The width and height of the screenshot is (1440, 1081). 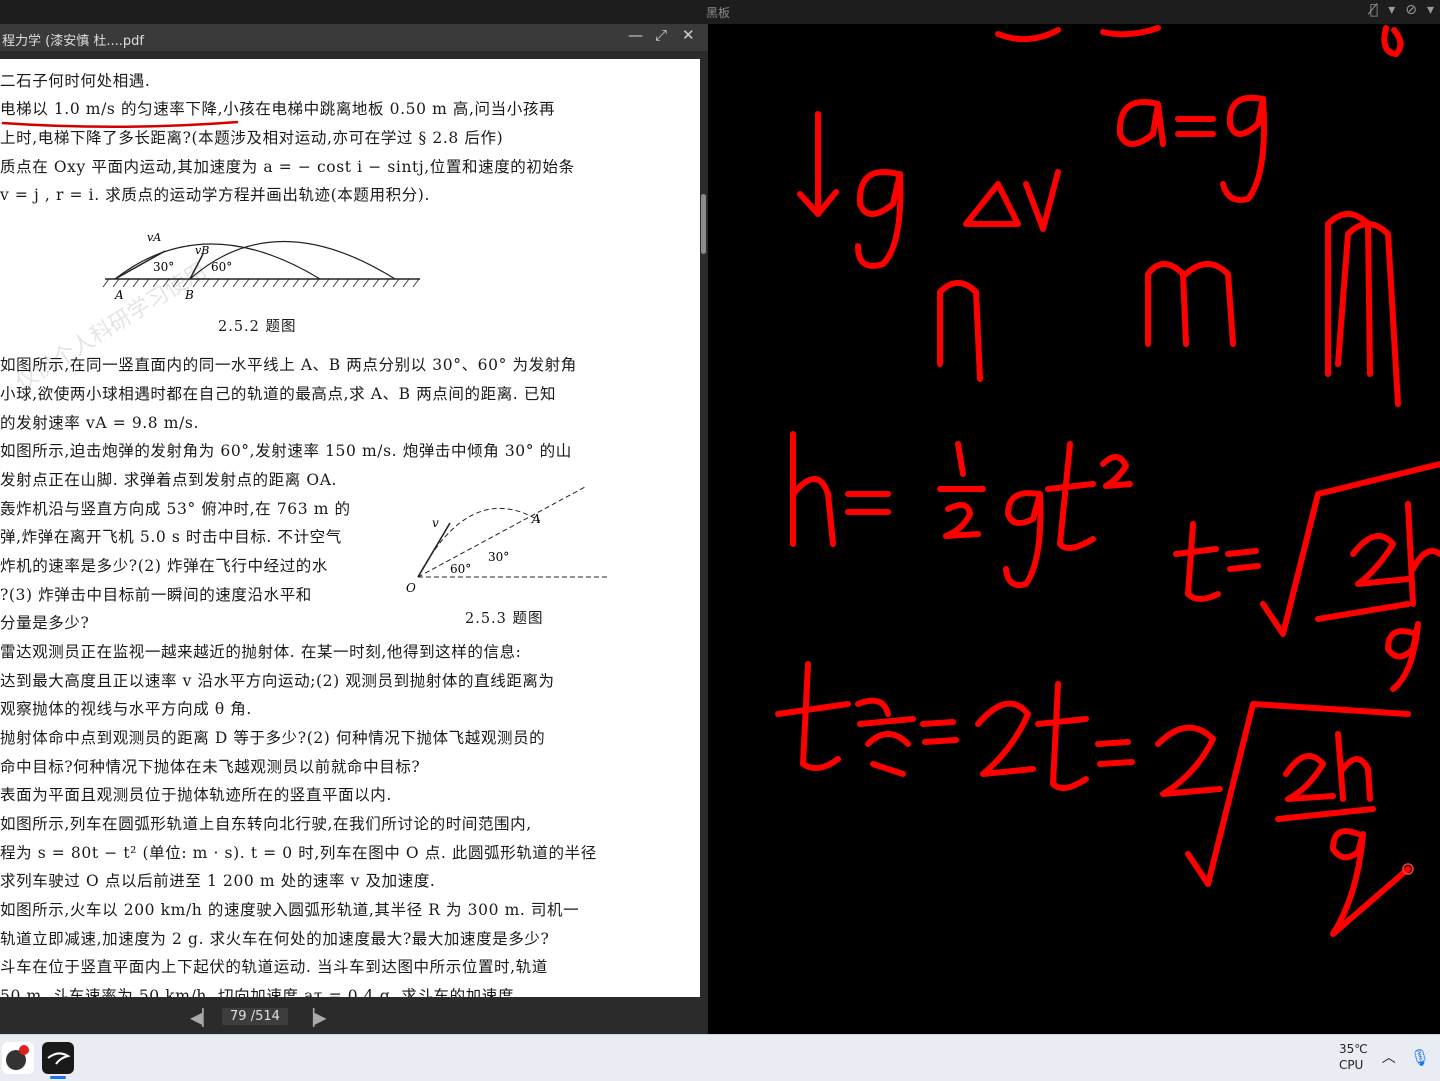 I want to click on stroke-t, so click(x=1070, y=496).